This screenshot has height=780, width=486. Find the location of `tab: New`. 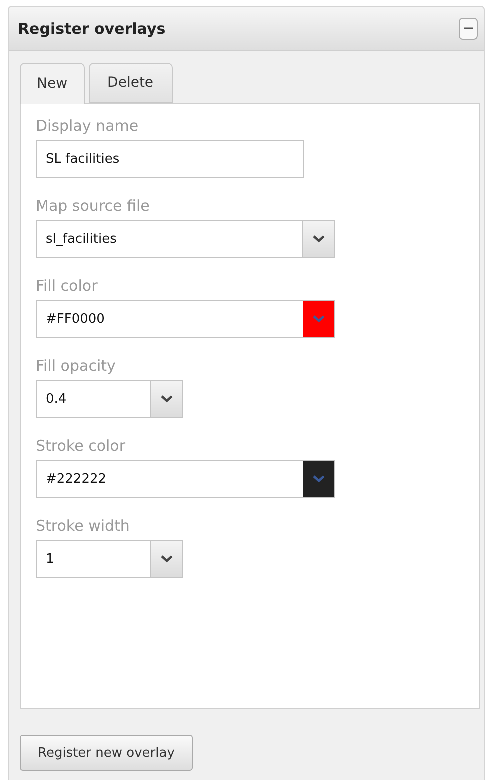

tab: New is located at coordinates (52, 83).